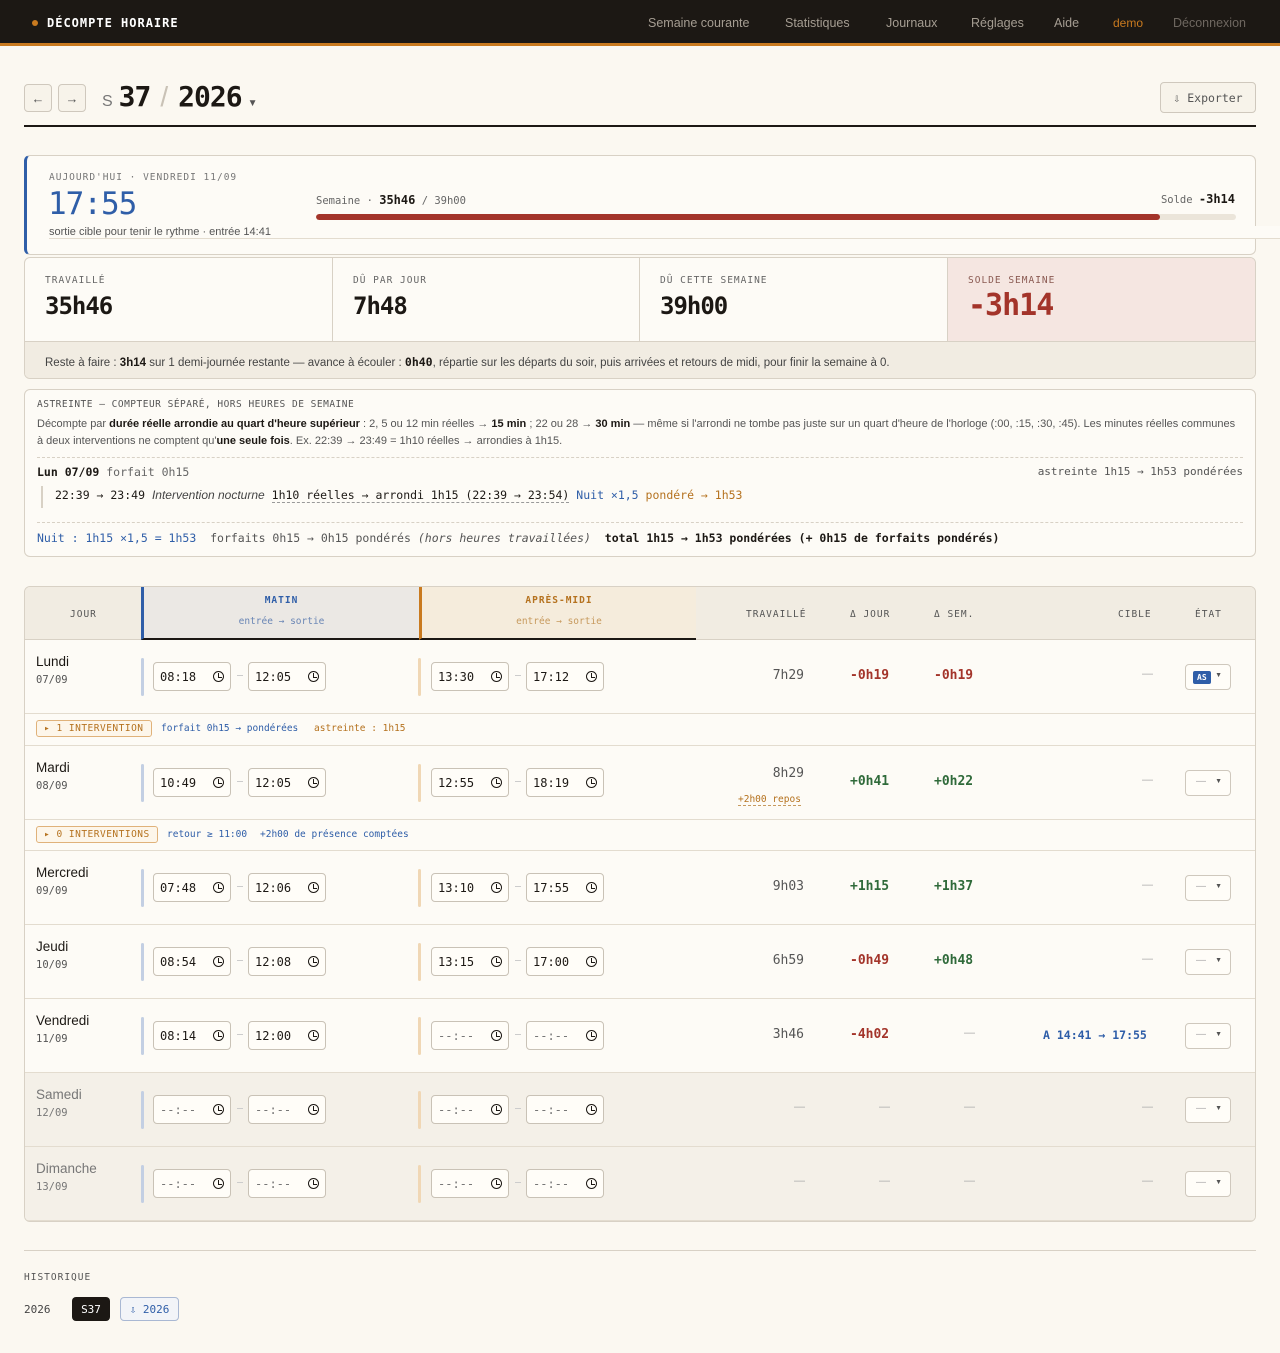 The width and height of the screenshot is (1280, 1353). I want to click on delta-sem: +0h22, so click(954, 781).